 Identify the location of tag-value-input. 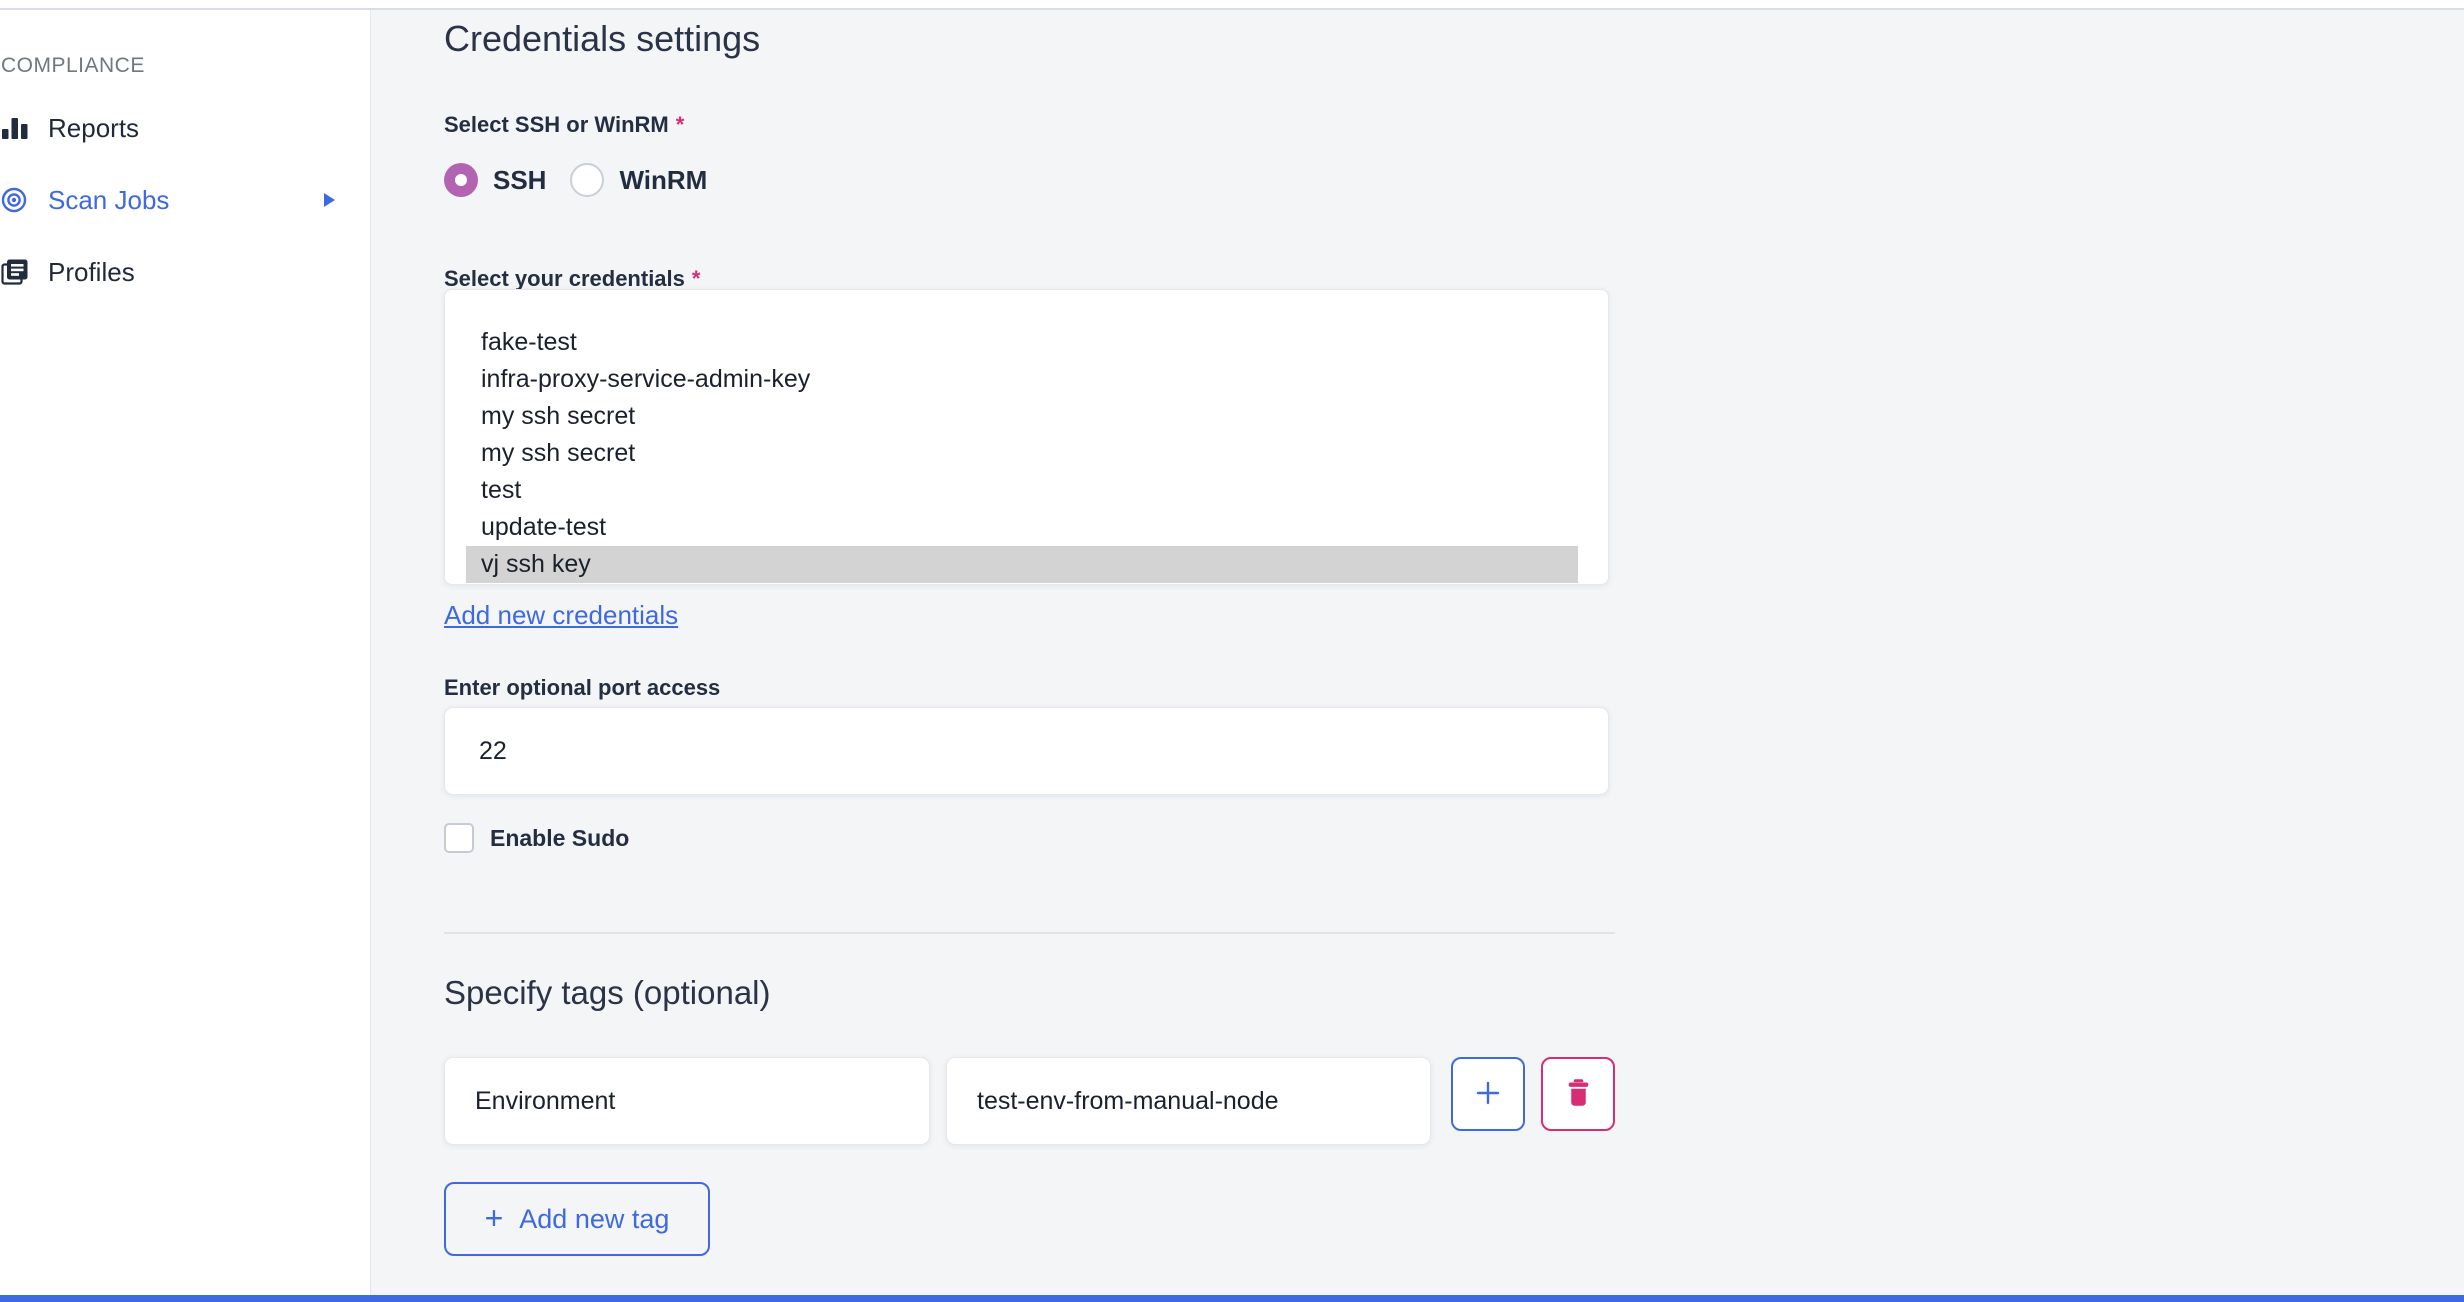
(1188, 1101).